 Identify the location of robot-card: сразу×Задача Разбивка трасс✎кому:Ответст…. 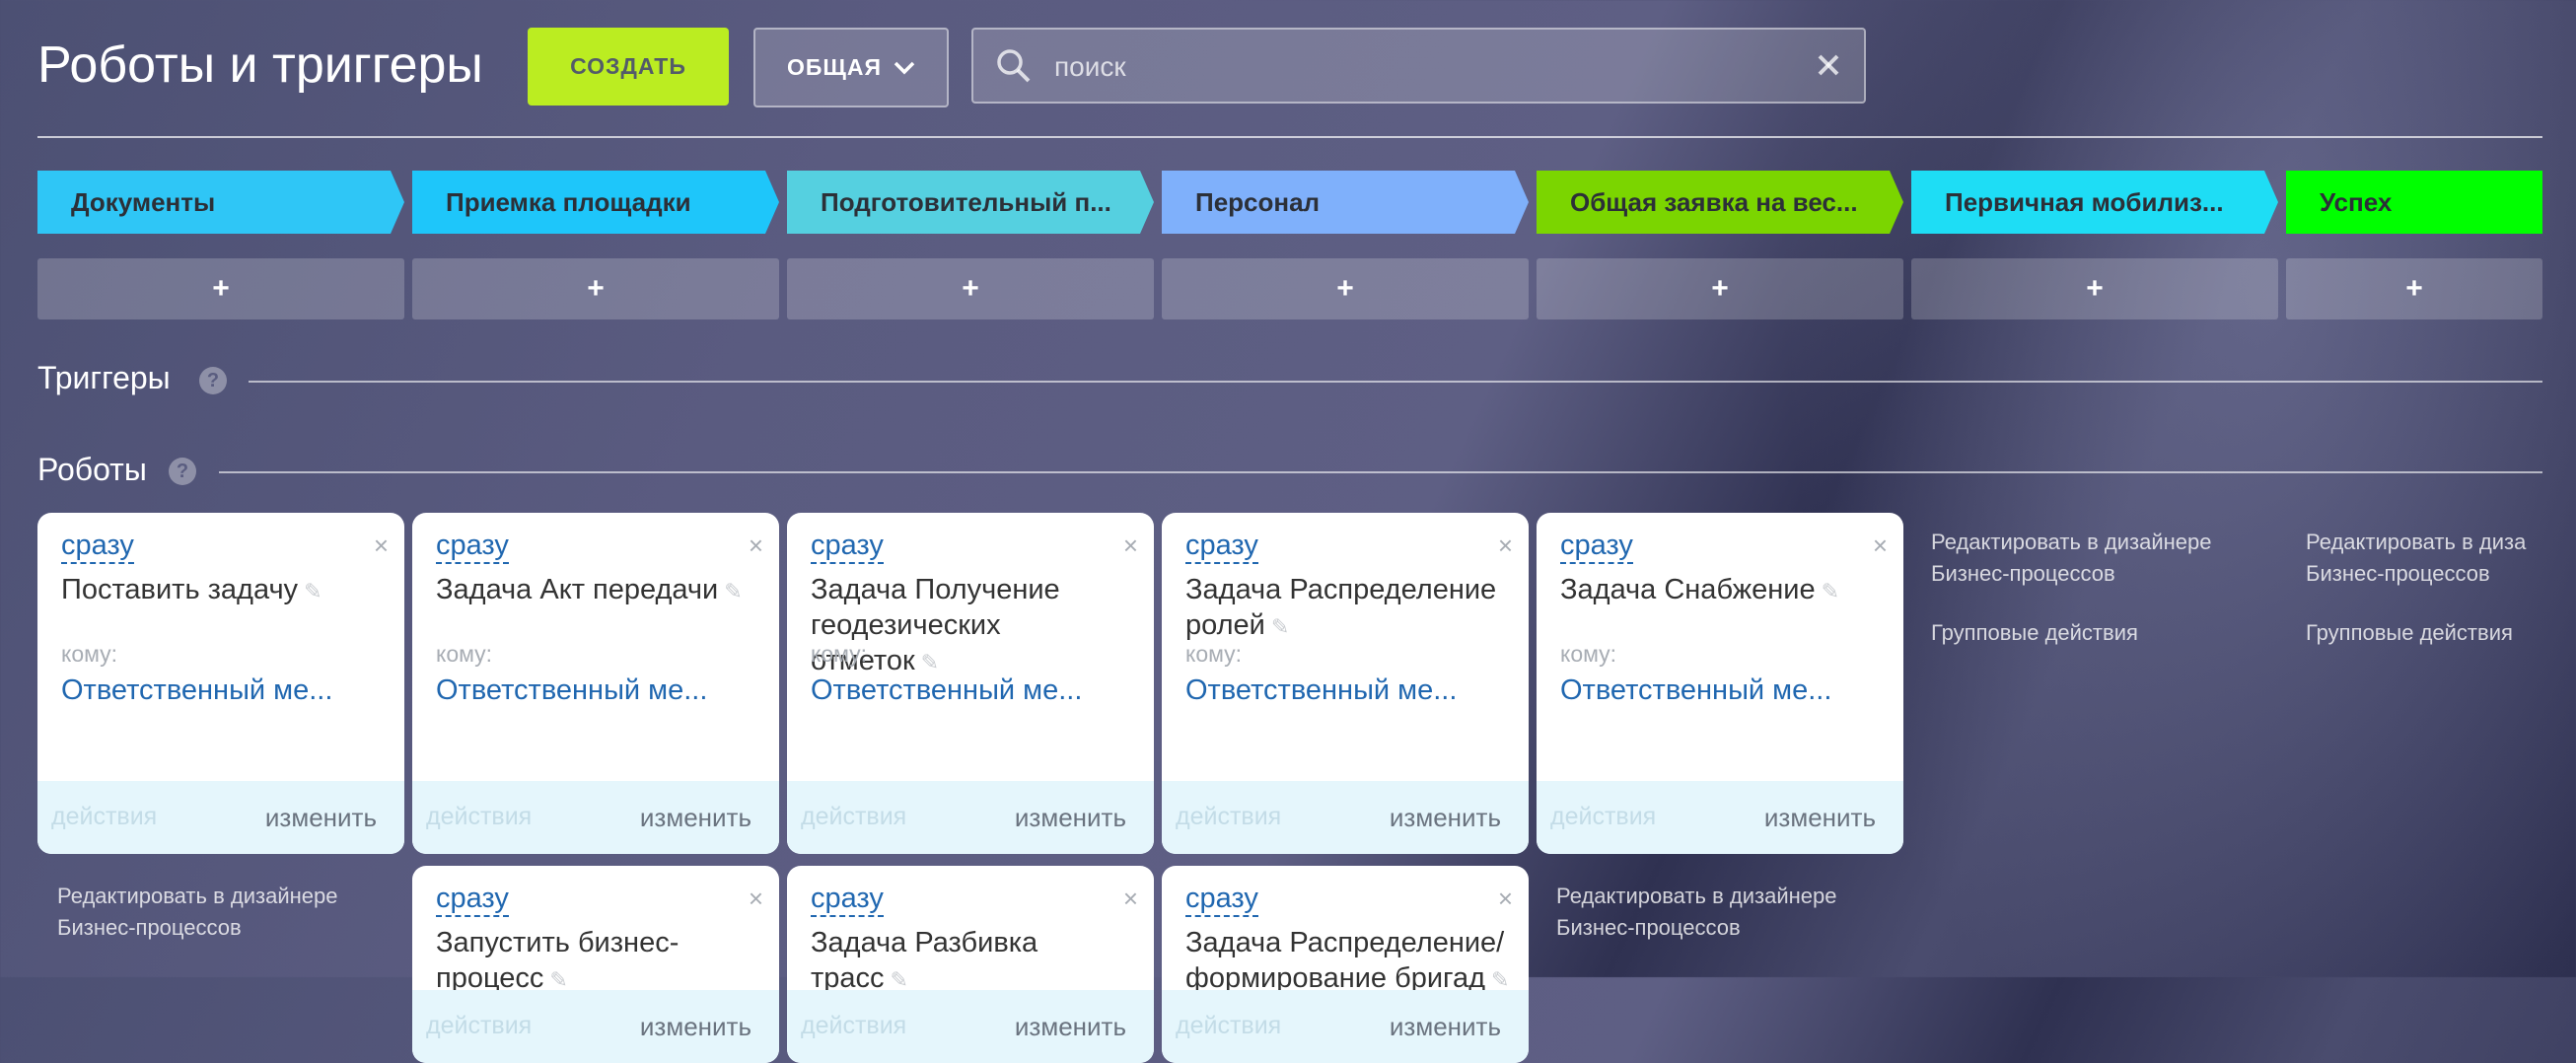
(970, 964).